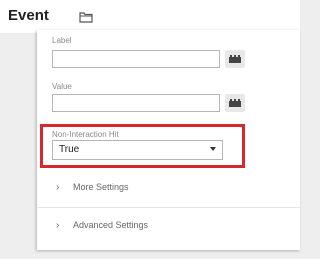 The height and width of the screenshot is (259, 320). What do you see at coordinates (168, 207) in the screenshot?
I see `section-divider` at bounding box center [168, 207].